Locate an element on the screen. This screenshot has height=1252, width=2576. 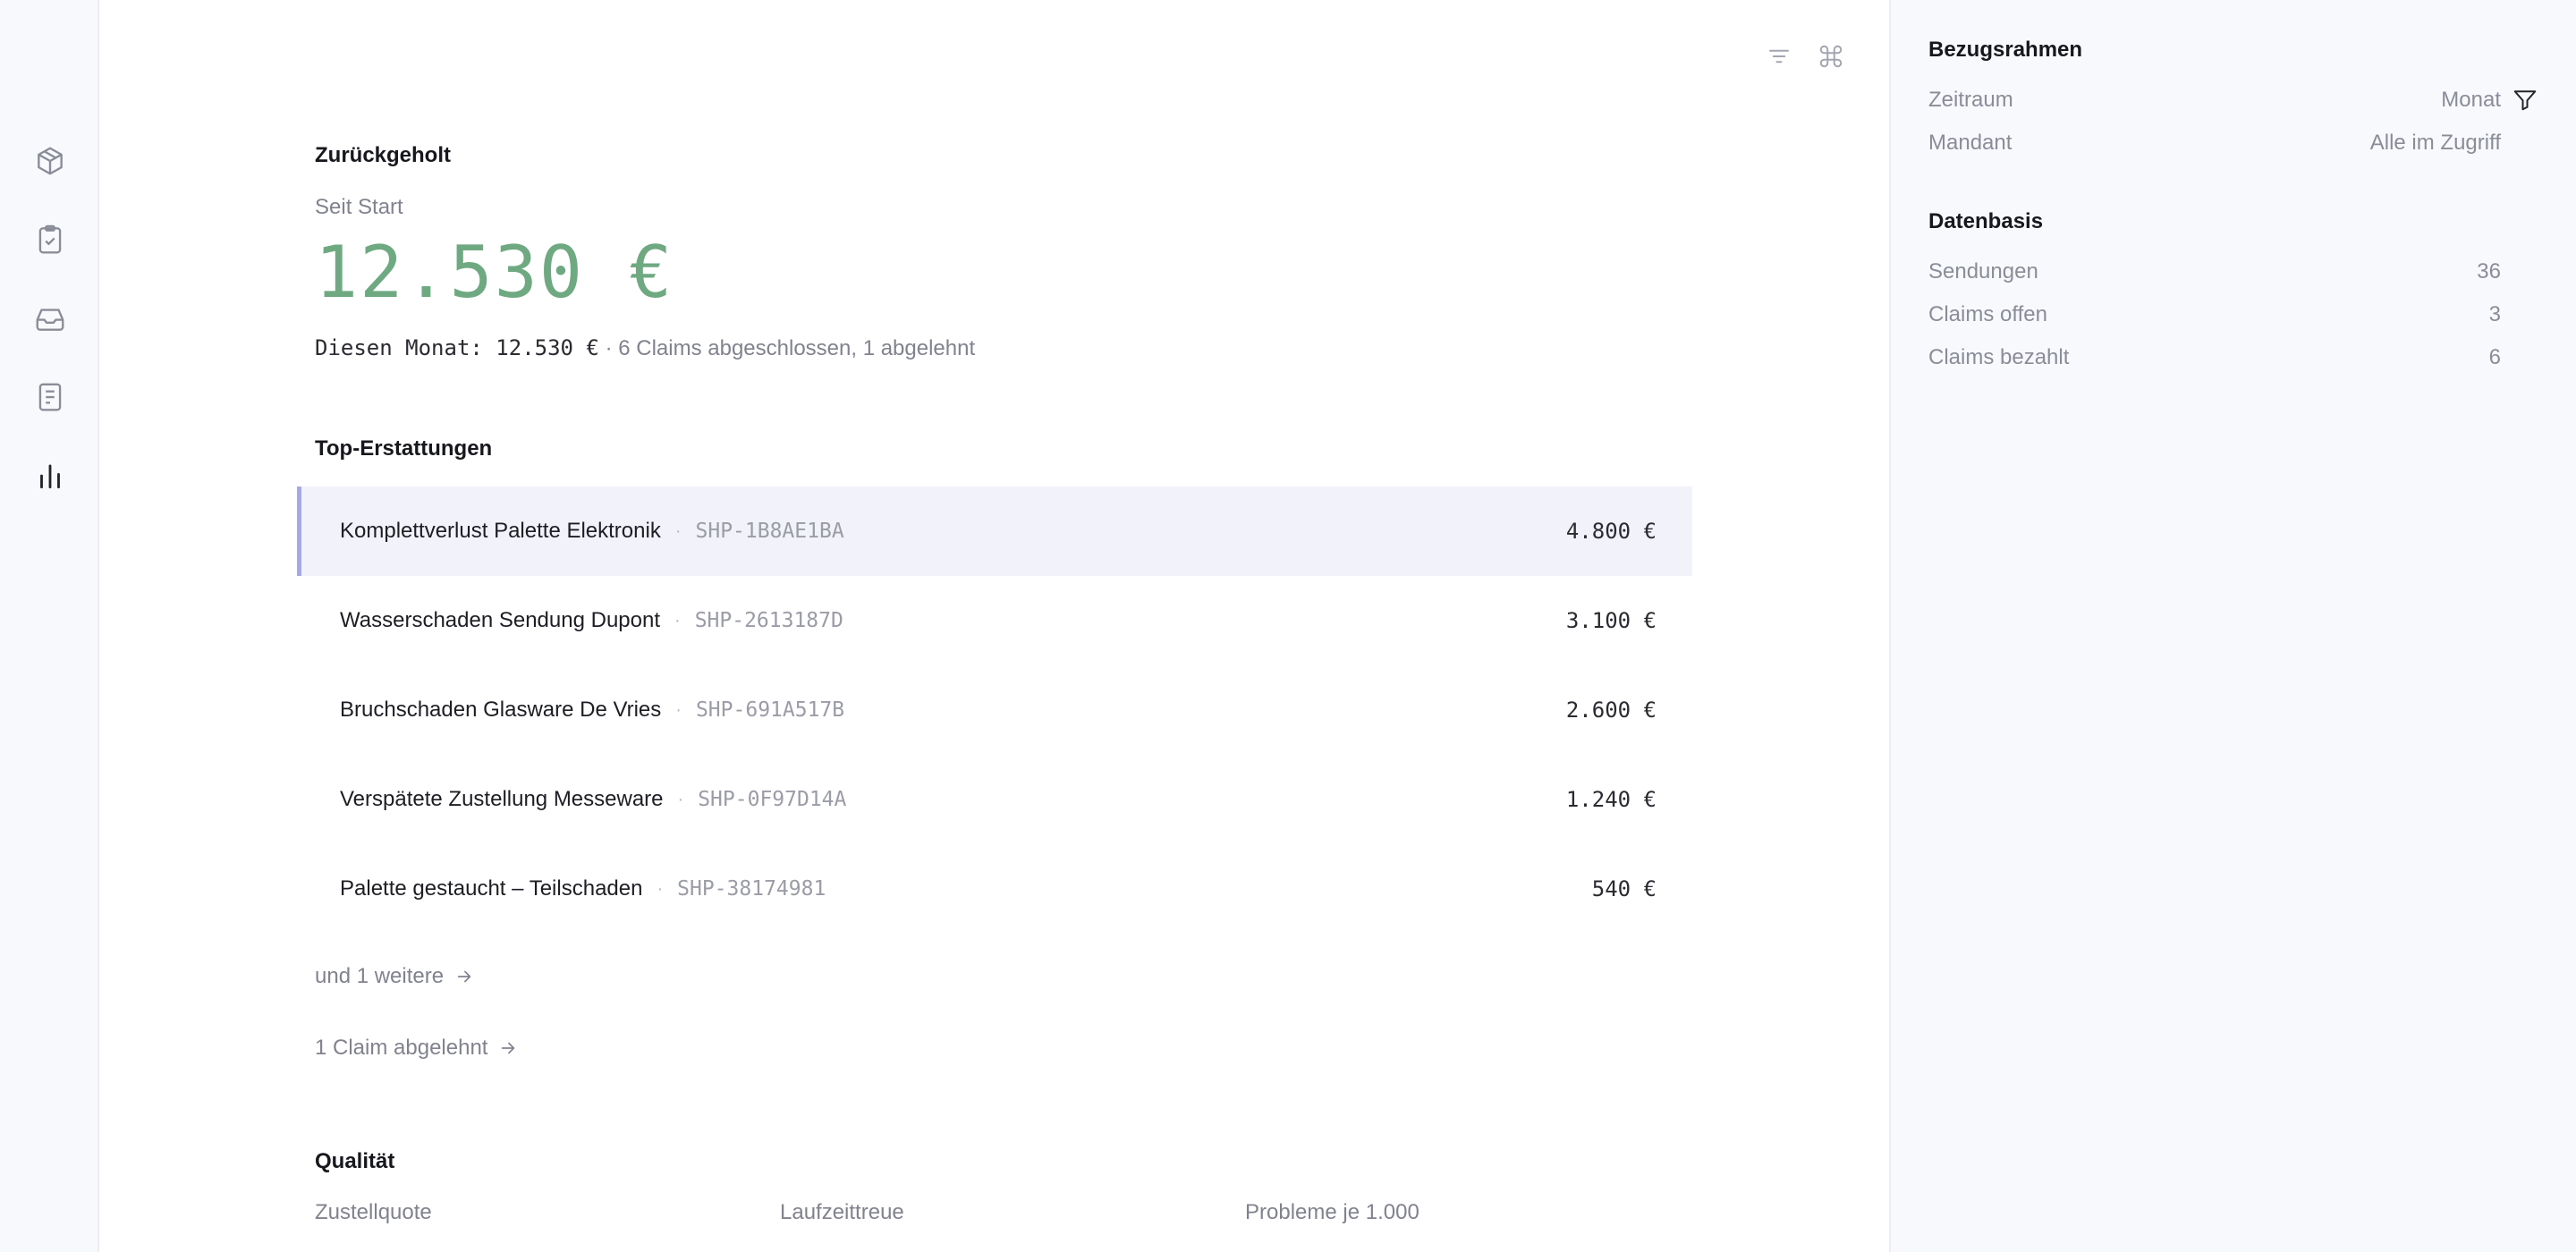
basis-title: Datenbasis is located at coordinates (1986, 221).